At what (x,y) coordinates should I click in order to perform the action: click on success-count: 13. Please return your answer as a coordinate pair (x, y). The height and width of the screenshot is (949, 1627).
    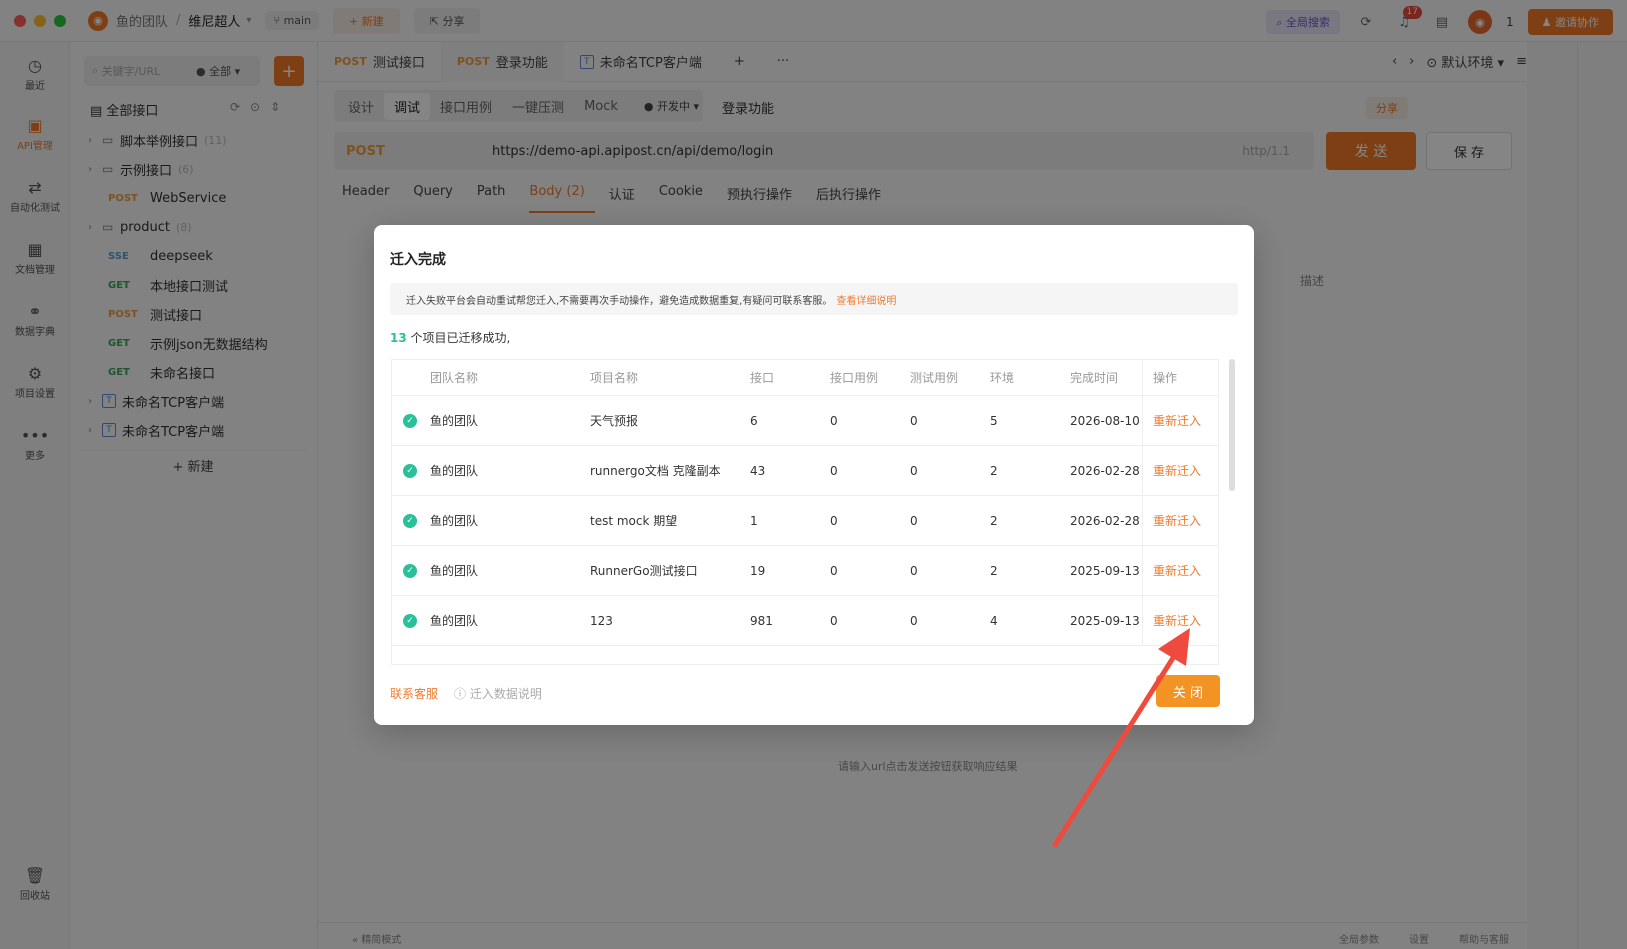
    Looking at the image, I should click on (398, 338).